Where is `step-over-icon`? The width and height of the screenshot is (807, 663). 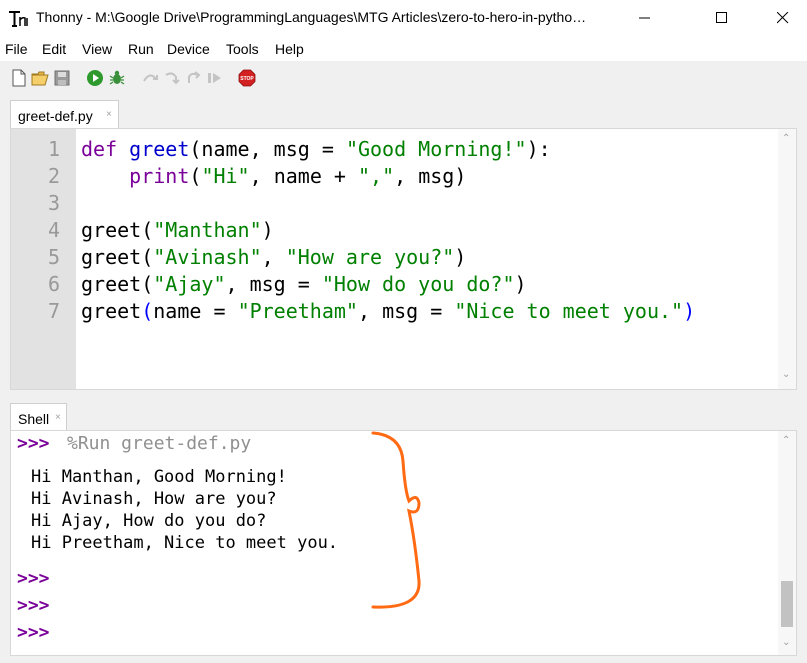 step-over-icon is located at coordinates (150, 78).